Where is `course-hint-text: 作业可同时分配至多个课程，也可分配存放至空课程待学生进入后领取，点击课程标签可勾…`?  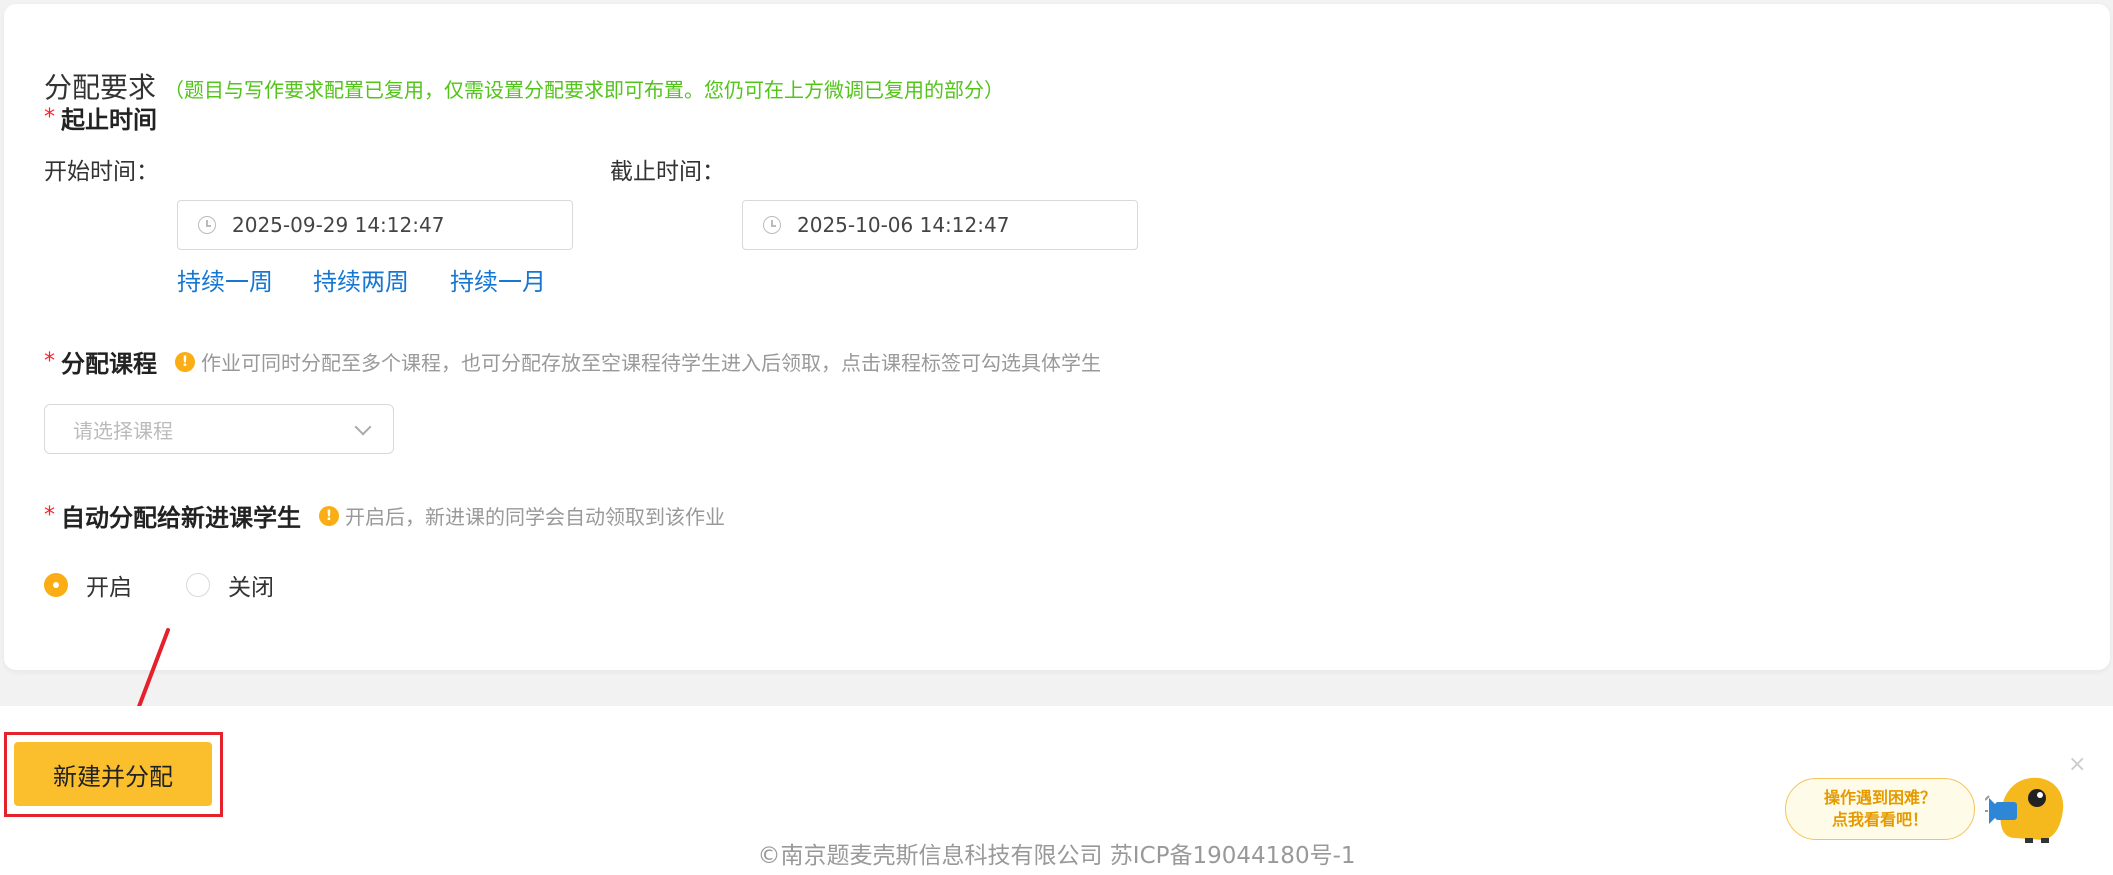 course-hint-text: 作业可同时分配至多个课程，也可分配存放至空课程待学生进入后领取，点击课程标签可勾… is located at coordinates (651, 363).